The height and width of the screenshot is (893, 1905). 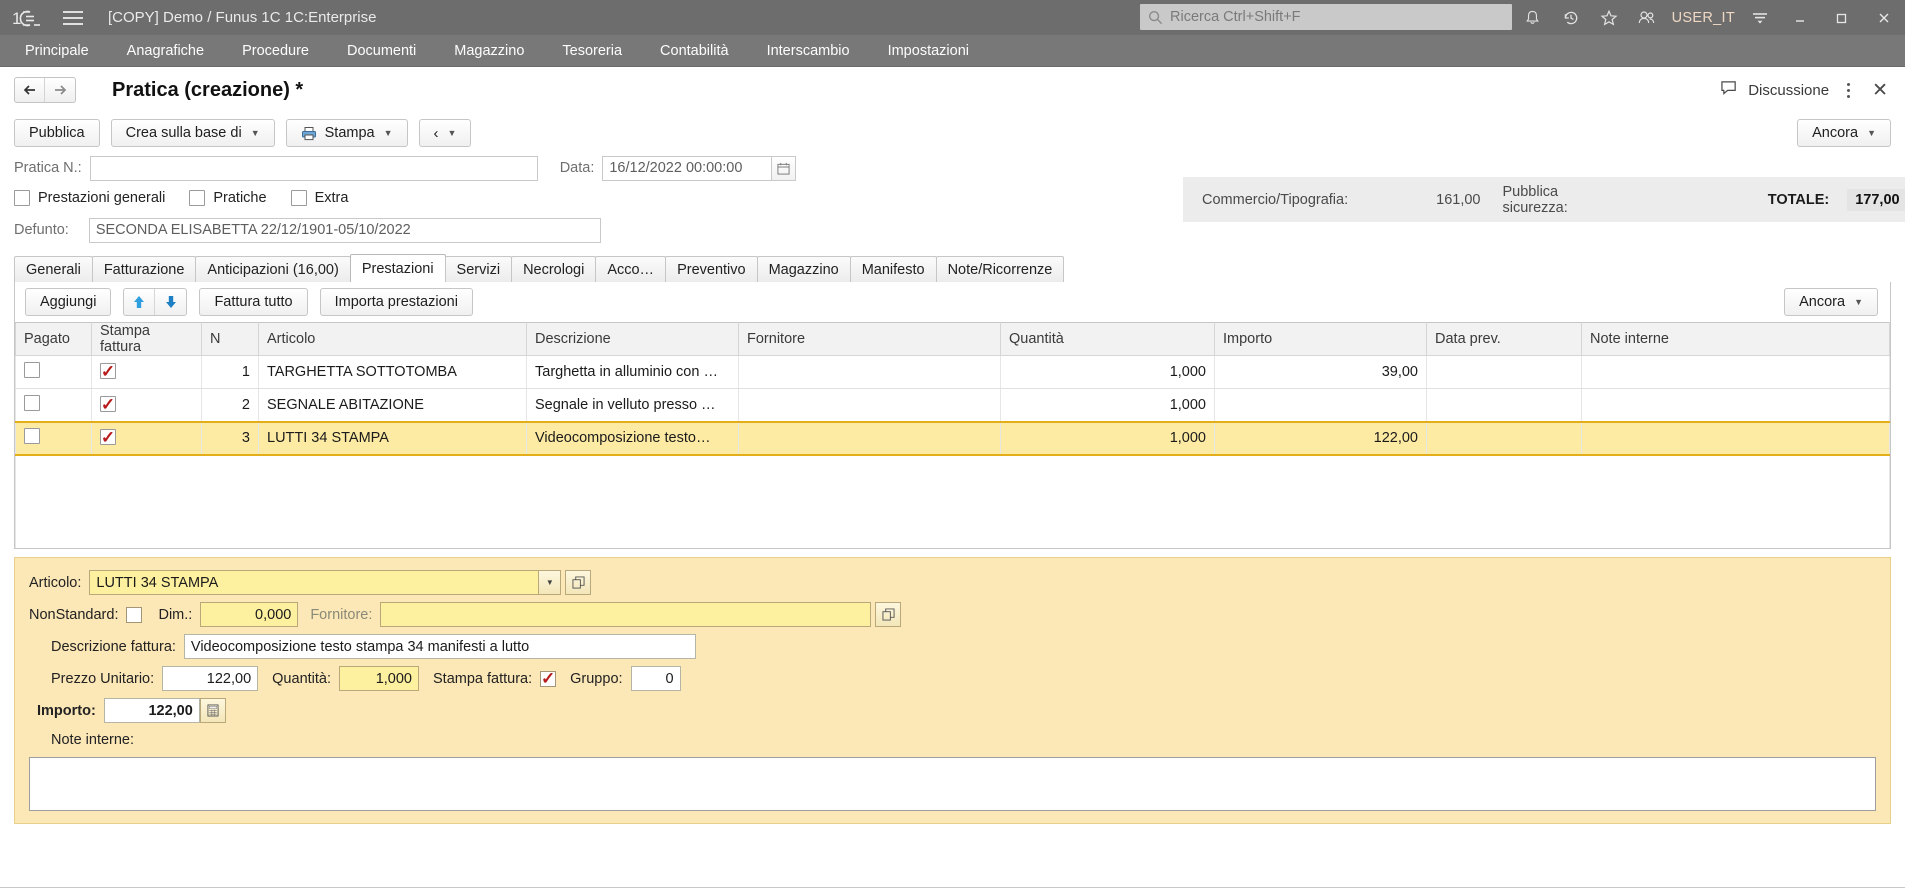 What do you see at coordinates (1842, 17) in the screenshot?
I see `restore-button` at bounding box center [1842, 17].